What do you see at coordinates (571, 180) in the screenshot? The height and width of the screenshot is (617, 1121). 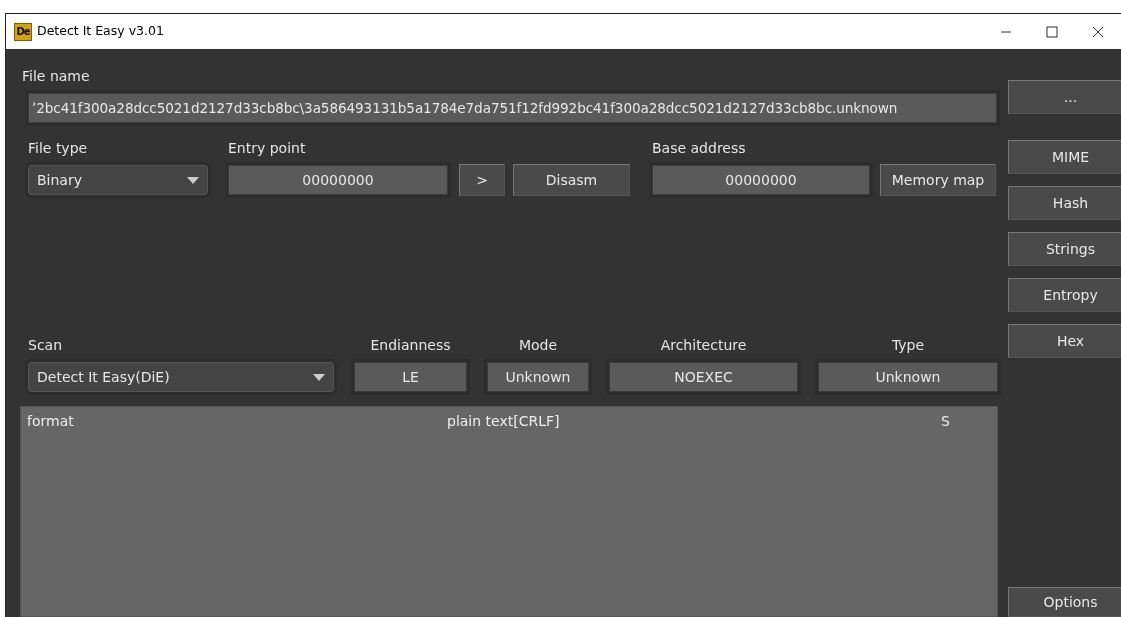 I see `disasm-button: Disasm` at bounding box center [571, 180].